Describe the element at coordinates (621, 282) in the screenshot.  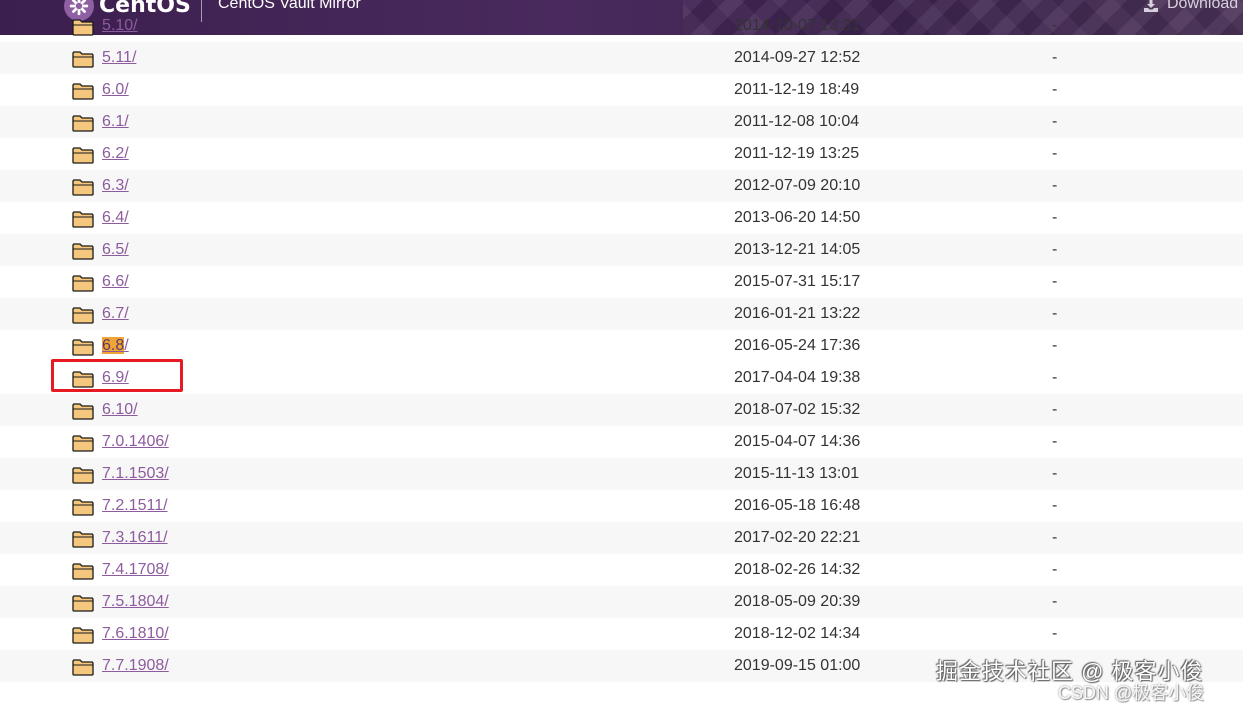
I see `directory-row: 6.6/ 2015-07-31 15:17 -` at that location.